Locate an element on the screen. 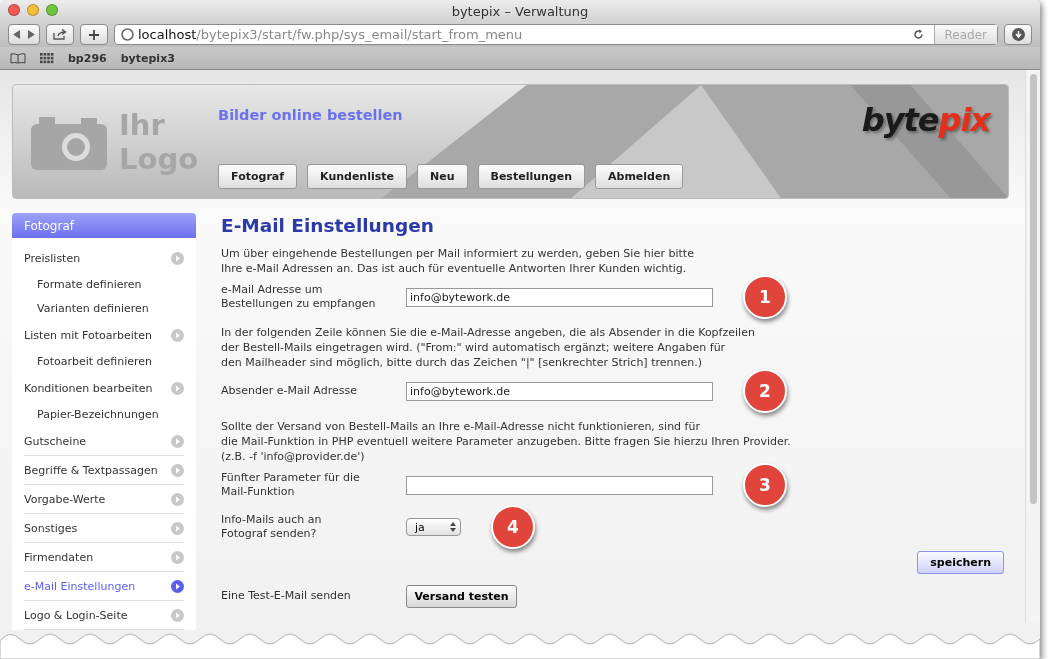 The width and height of the screenshot is (1050, 659). menu-item: Firmendaten is located at coordinates (104, 557).